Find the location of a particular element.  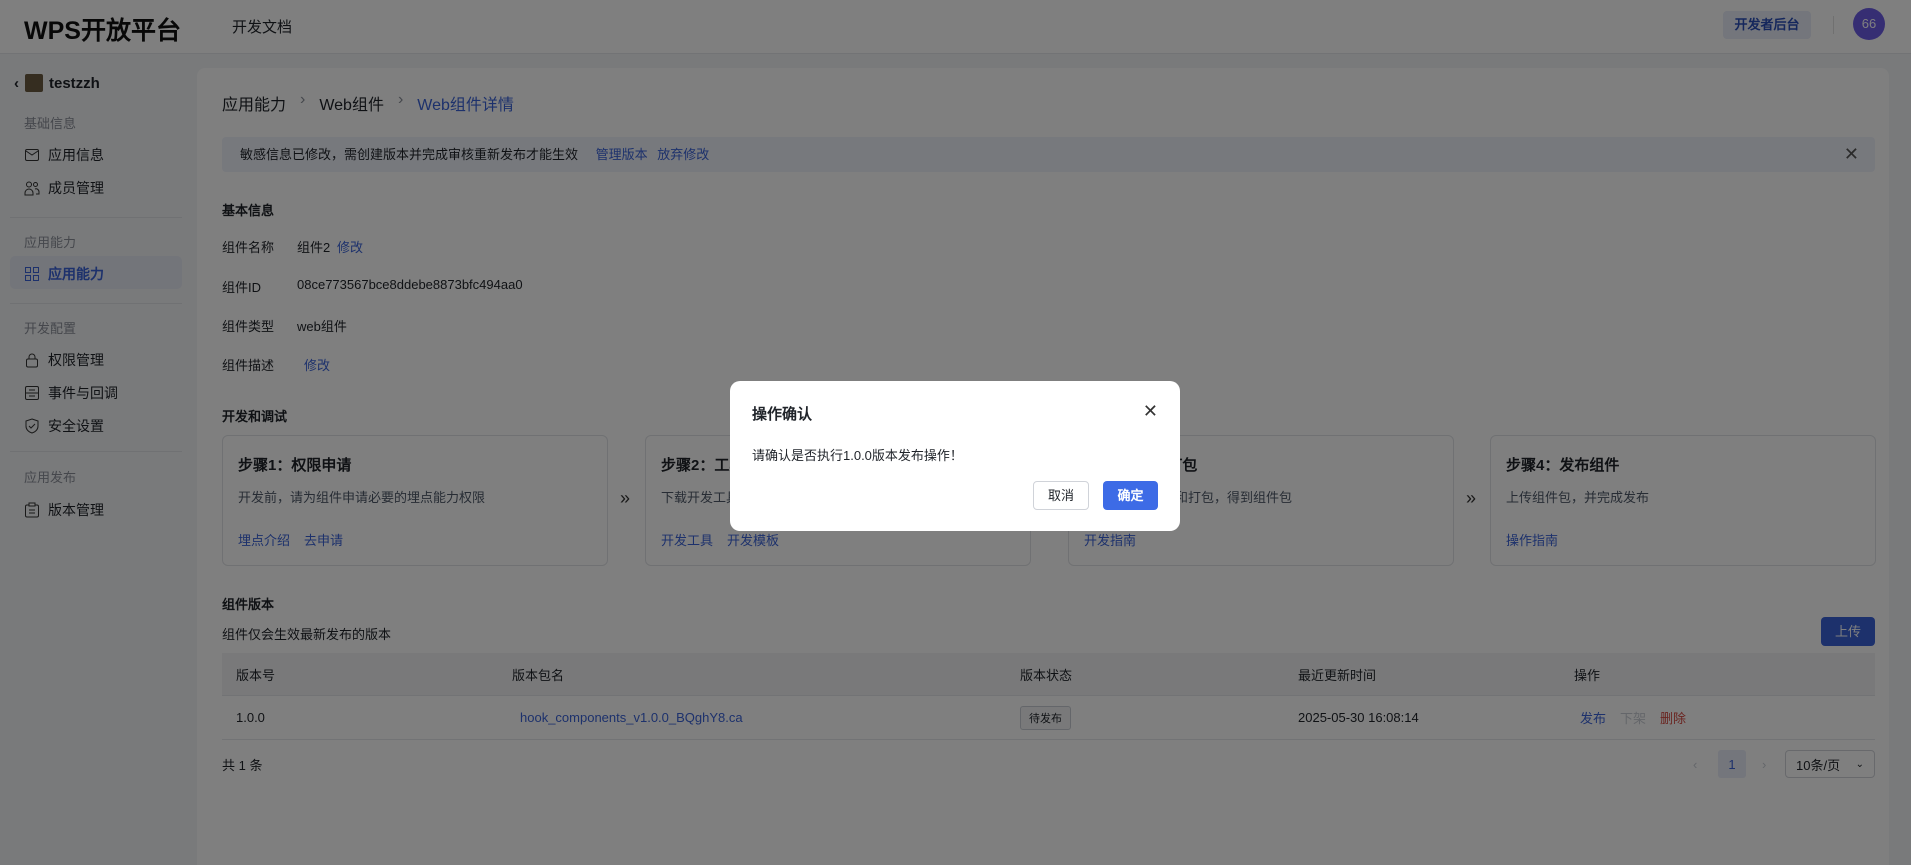

confirm-button: 确定 is located at coordinates (1130, 495).